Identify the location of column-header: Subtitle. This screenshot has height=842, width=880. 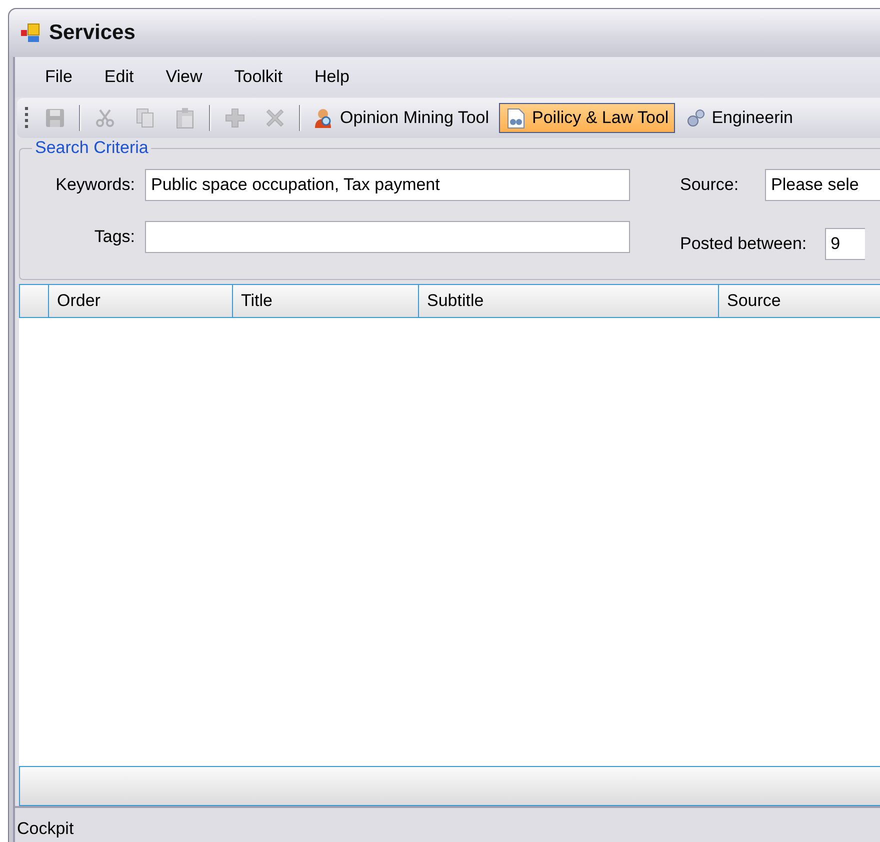
(569, 301).